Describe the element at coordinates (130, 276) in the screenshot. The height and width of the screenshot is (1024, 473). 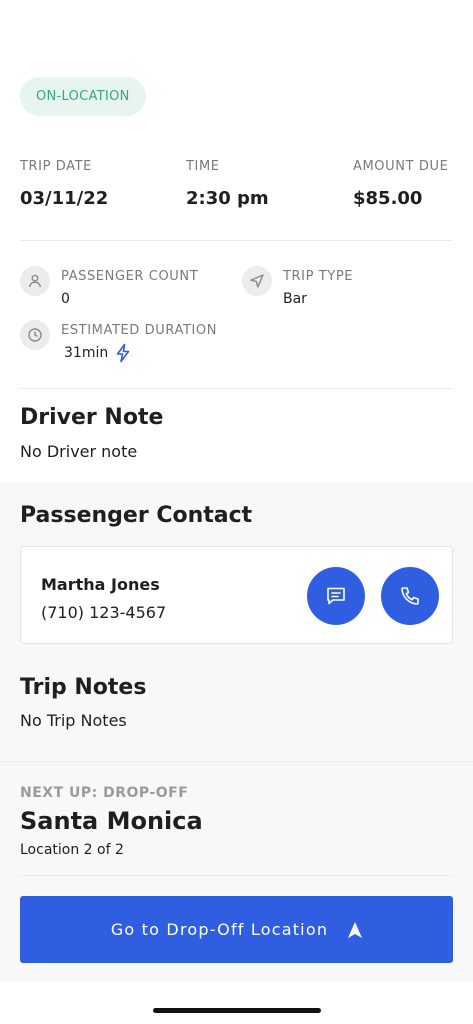
I see `passenger-count-label: PASSENGER COUNT` at that location.